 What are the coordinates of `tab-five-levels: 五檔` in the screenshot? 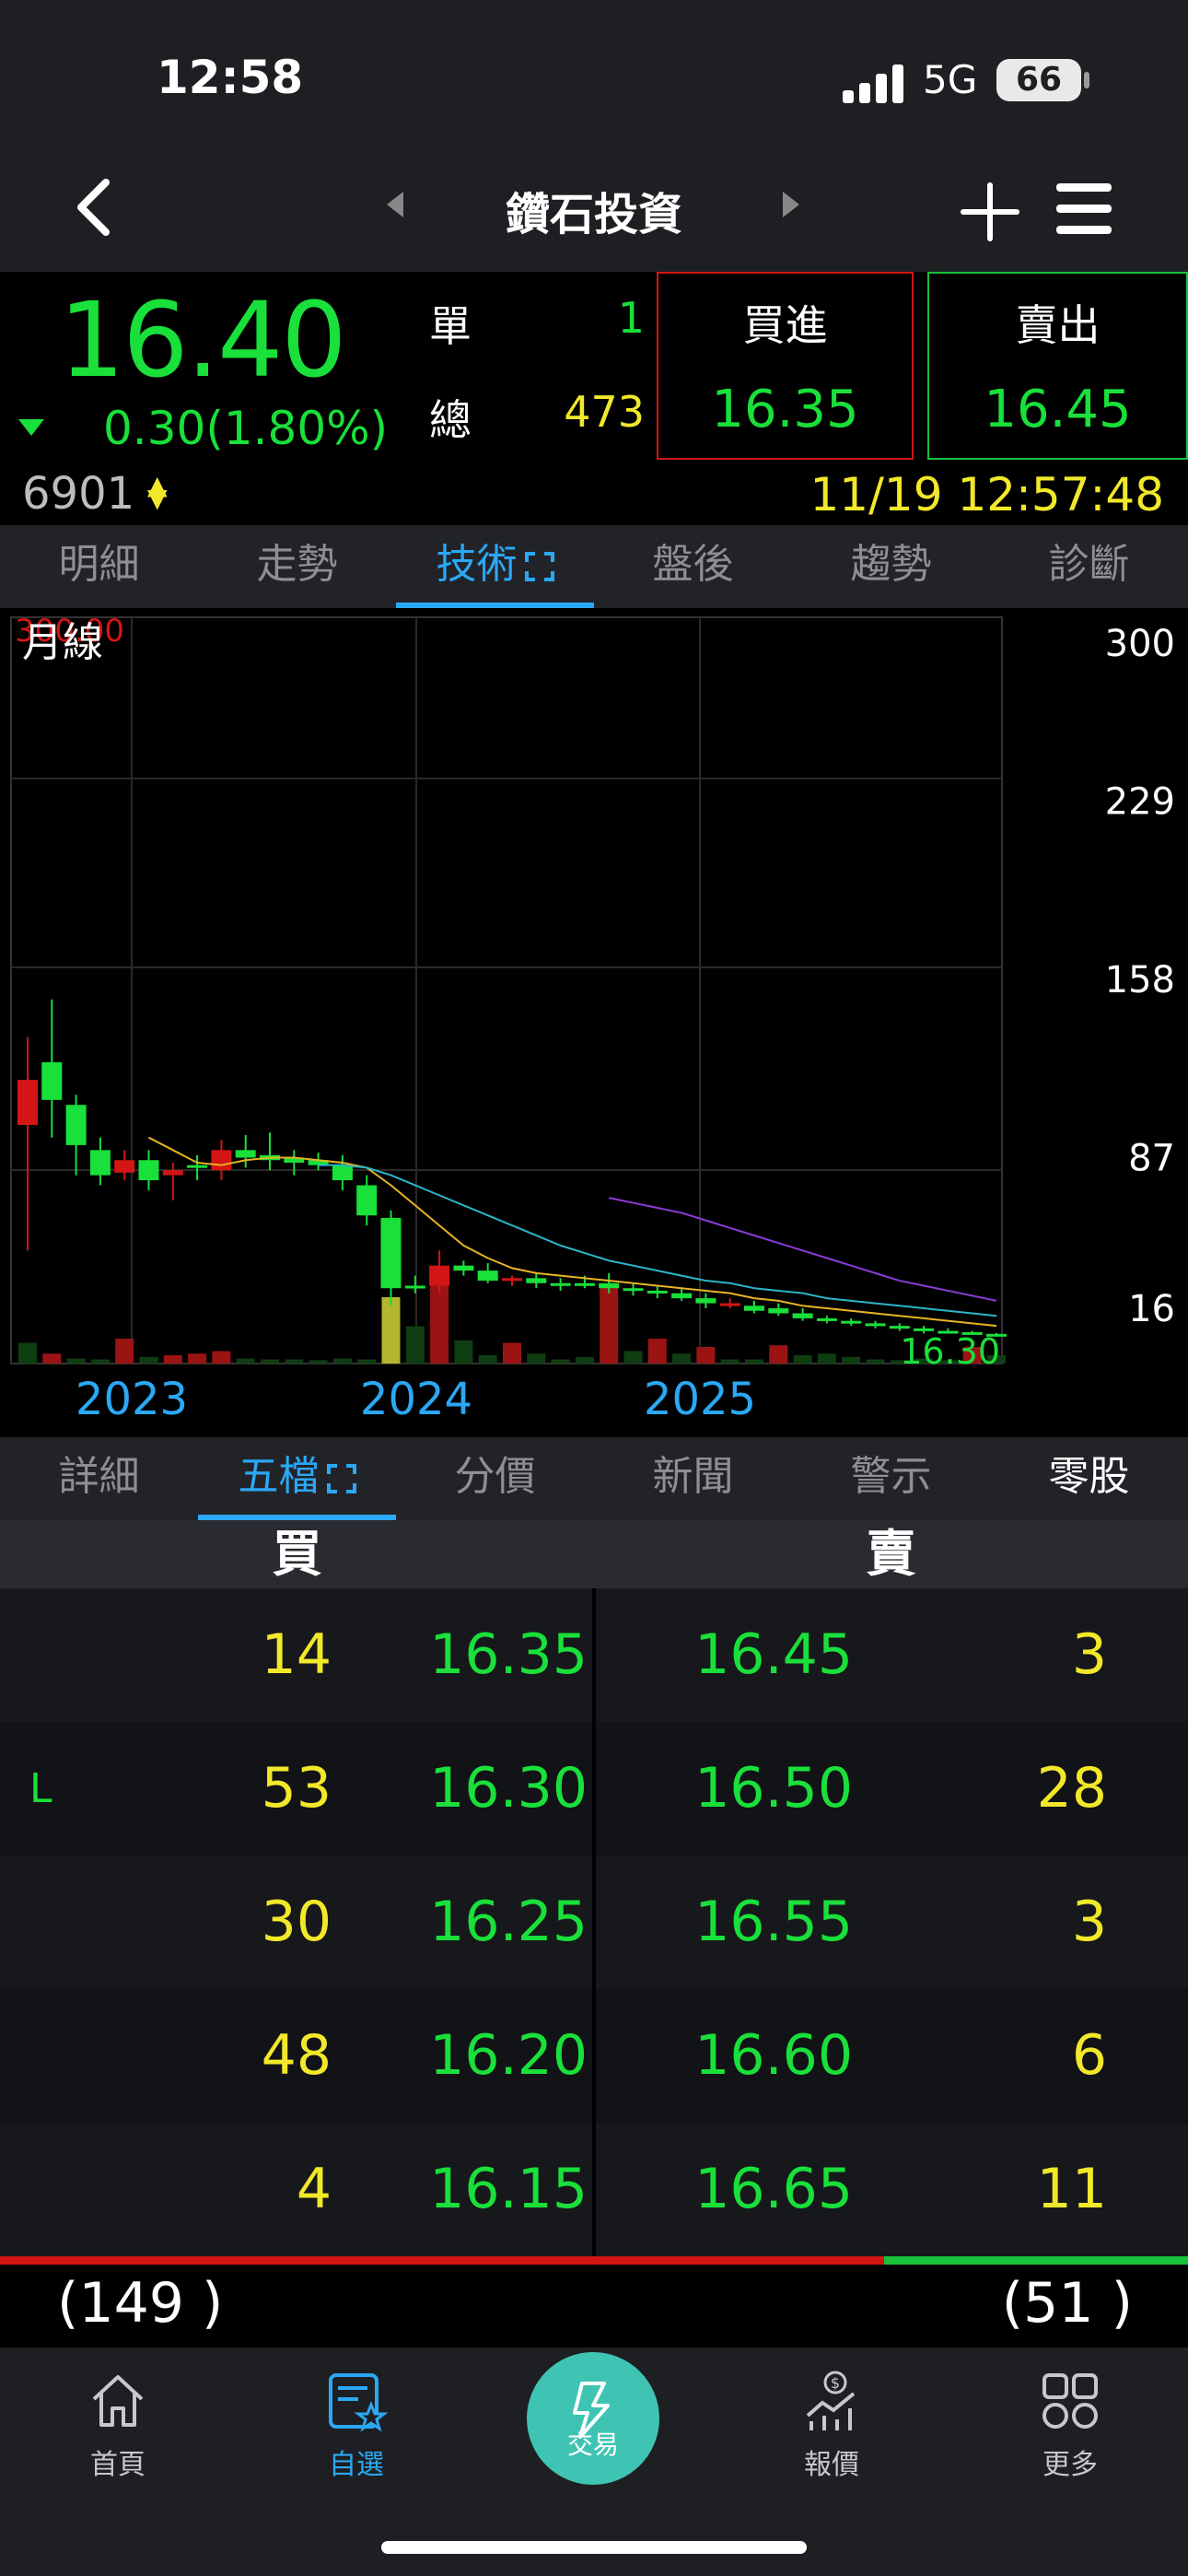 It's located at (297, 1478).